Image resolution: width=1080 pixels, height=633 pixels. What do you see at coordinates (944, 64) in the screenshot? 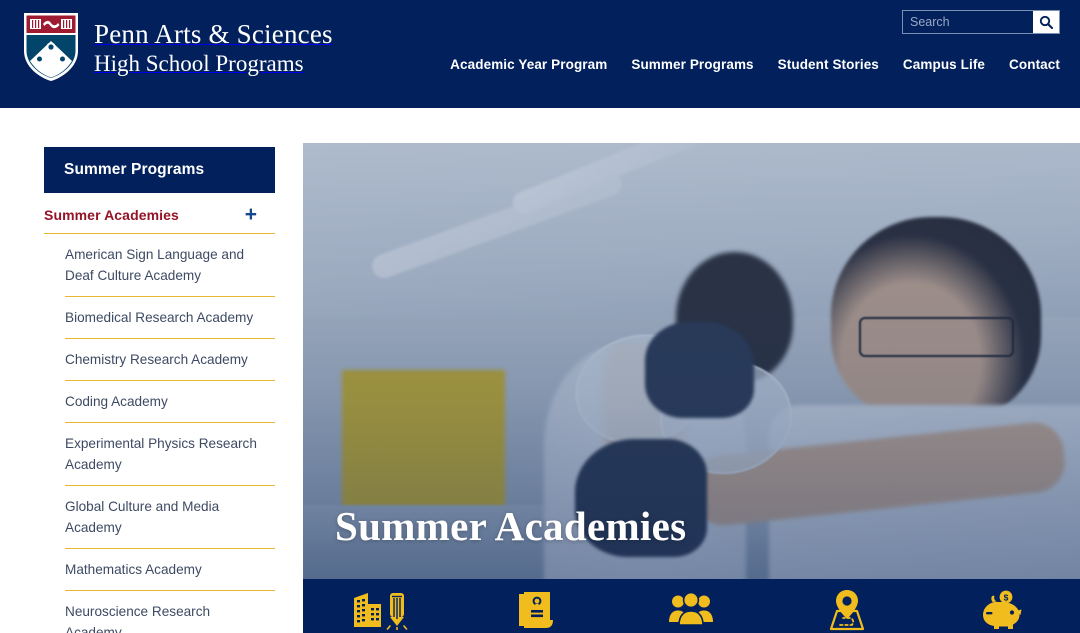
I see `nav-item-campus-life: Campus Life` at bounding box center [944, 64].